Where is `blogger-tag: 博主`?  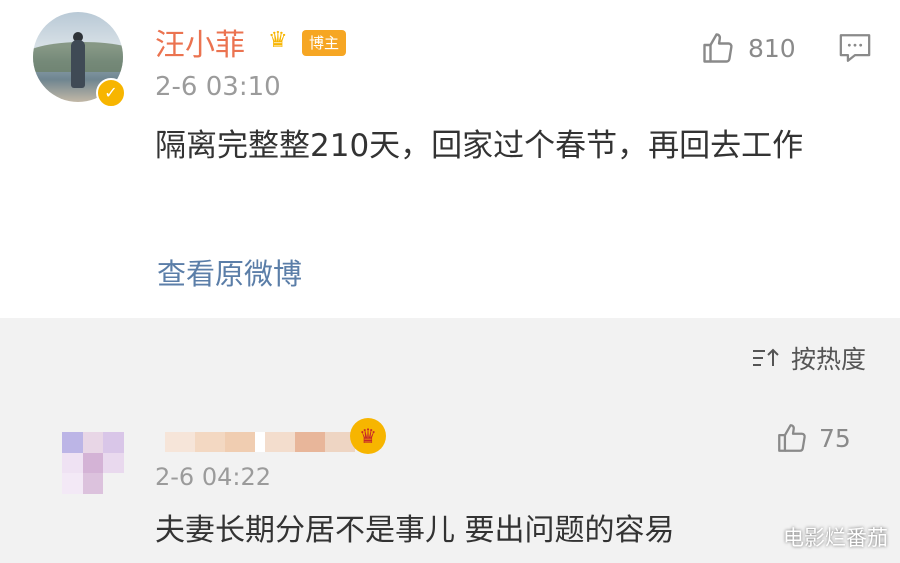 blogger-tag: 博主 is located at coordinates (324, 43).